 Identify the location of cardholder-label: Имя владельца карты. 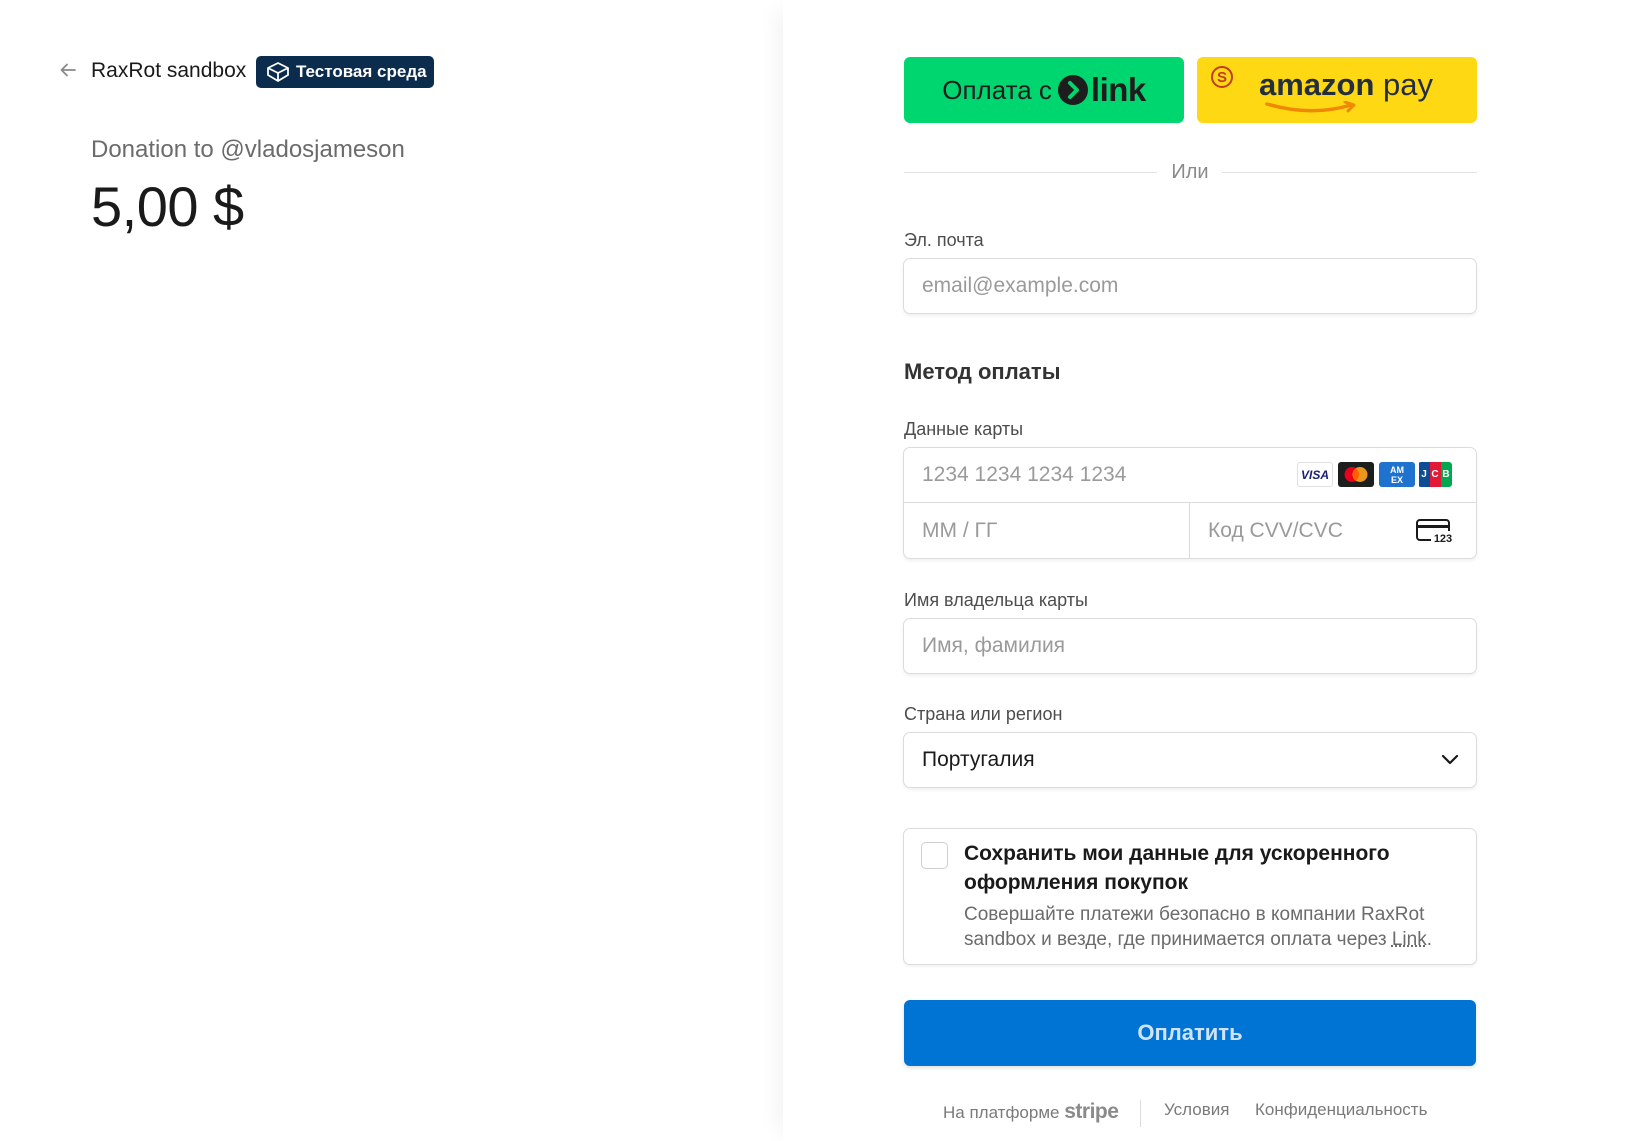
(996, 600).